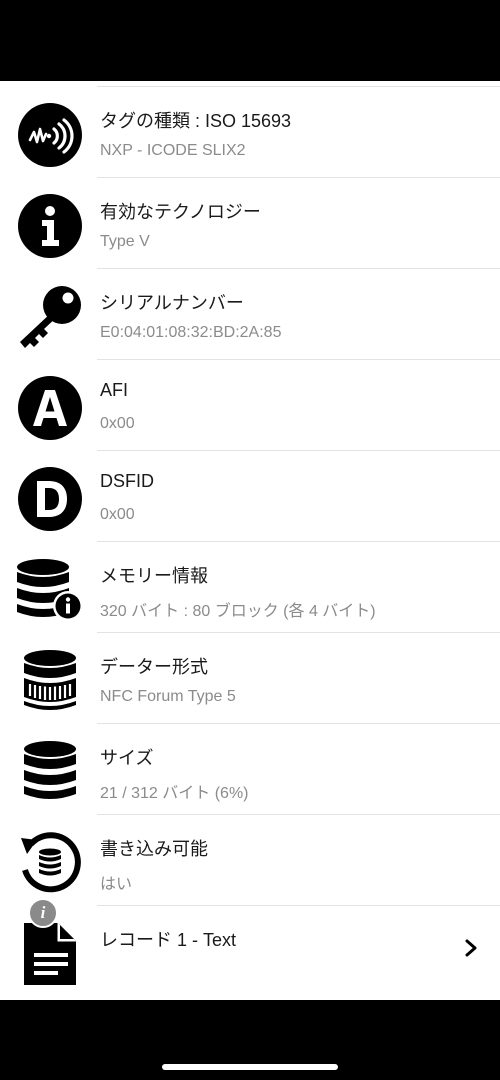  What do you see at coordinates (114, 390) in the screenshot?
I see `item-title: AFI` at bounding box center [114, 390].